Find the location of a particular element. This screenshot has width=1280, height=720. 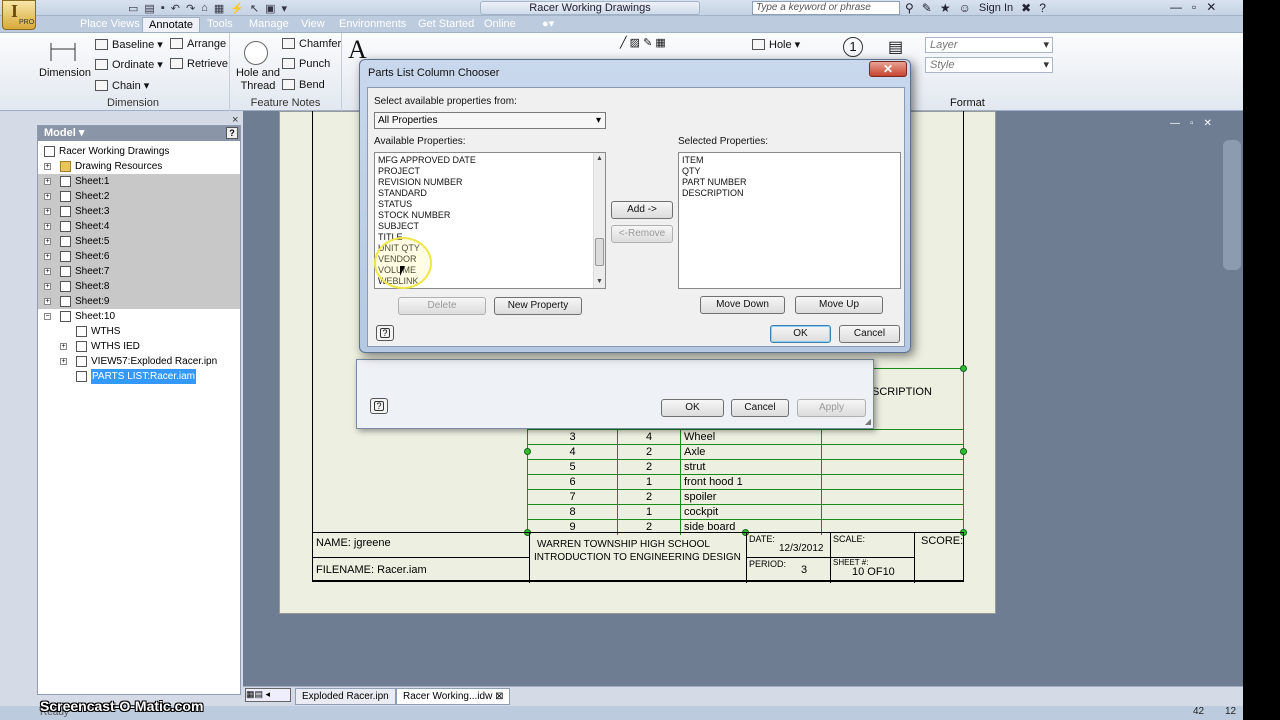

chain-button: Chain ▾ is located at coordinates (122, 85).